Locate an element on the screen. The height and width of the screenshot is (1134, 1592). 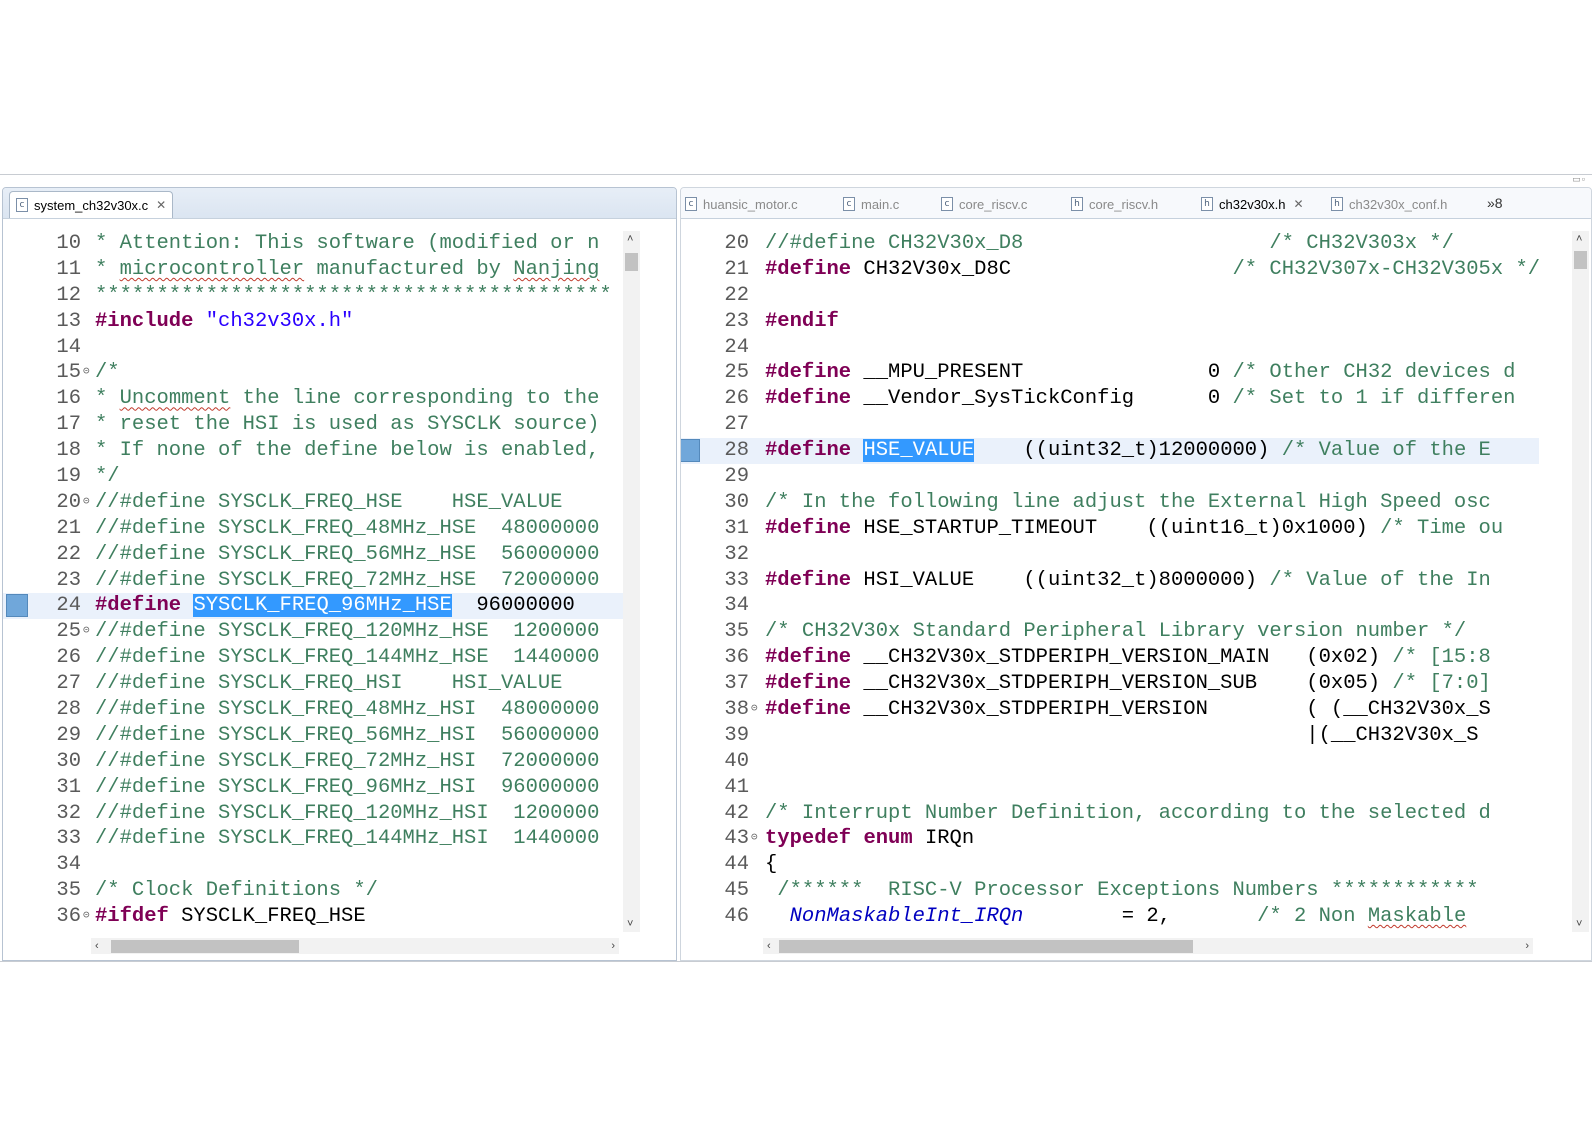
code-line: 14 is located at coordinates (317, 348).